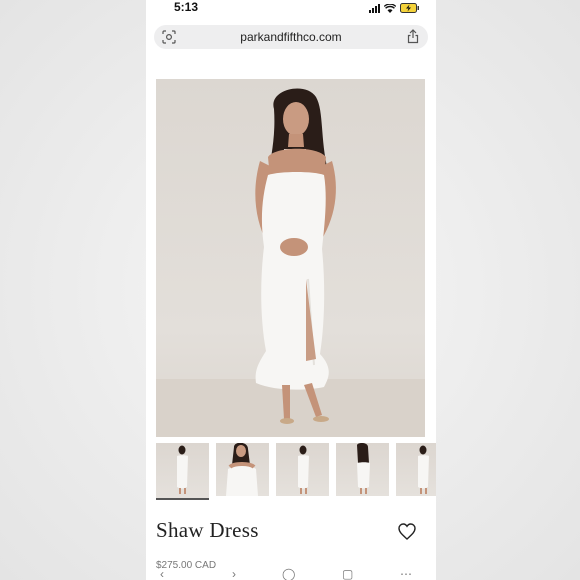 The width and height of the screenshot is (580, 580). I want to click on url-text: parkandfifthco.com, so click(291, 37).